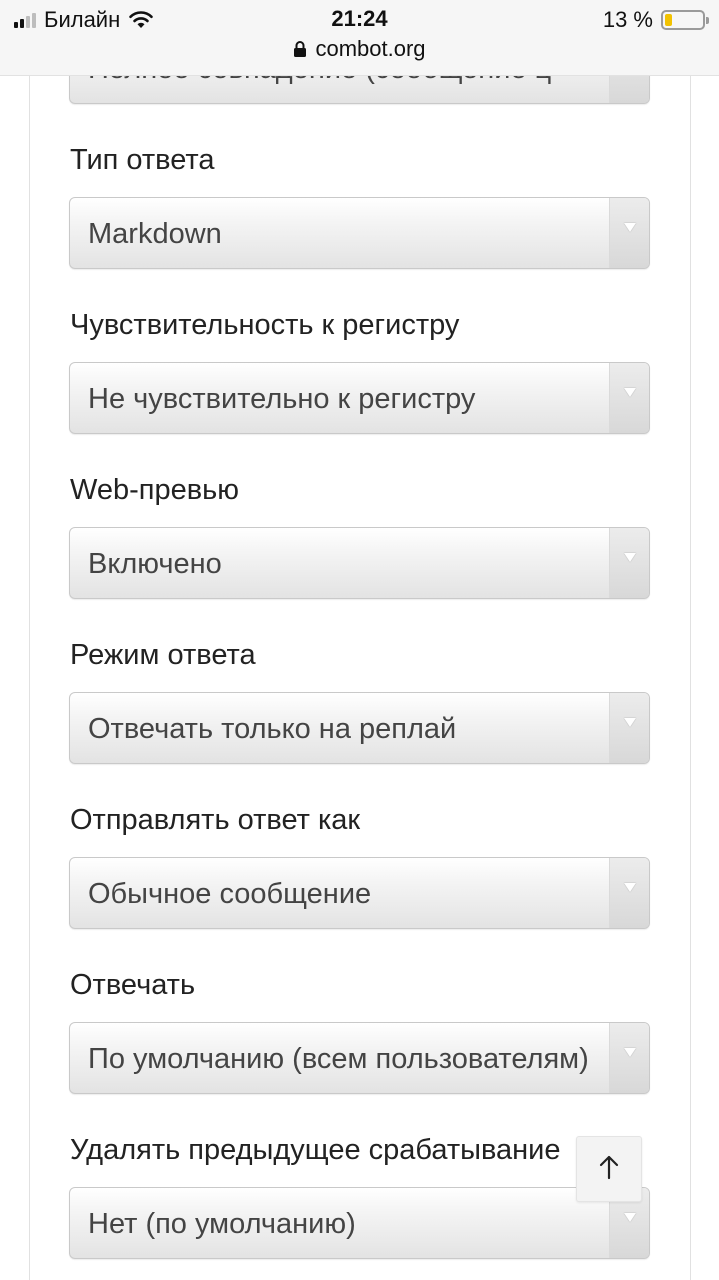  What do you see at coordinates (230, 894) in the screenshot?
I see `send-as-value: Обычное сообщение` at bounding box center [230, 894].